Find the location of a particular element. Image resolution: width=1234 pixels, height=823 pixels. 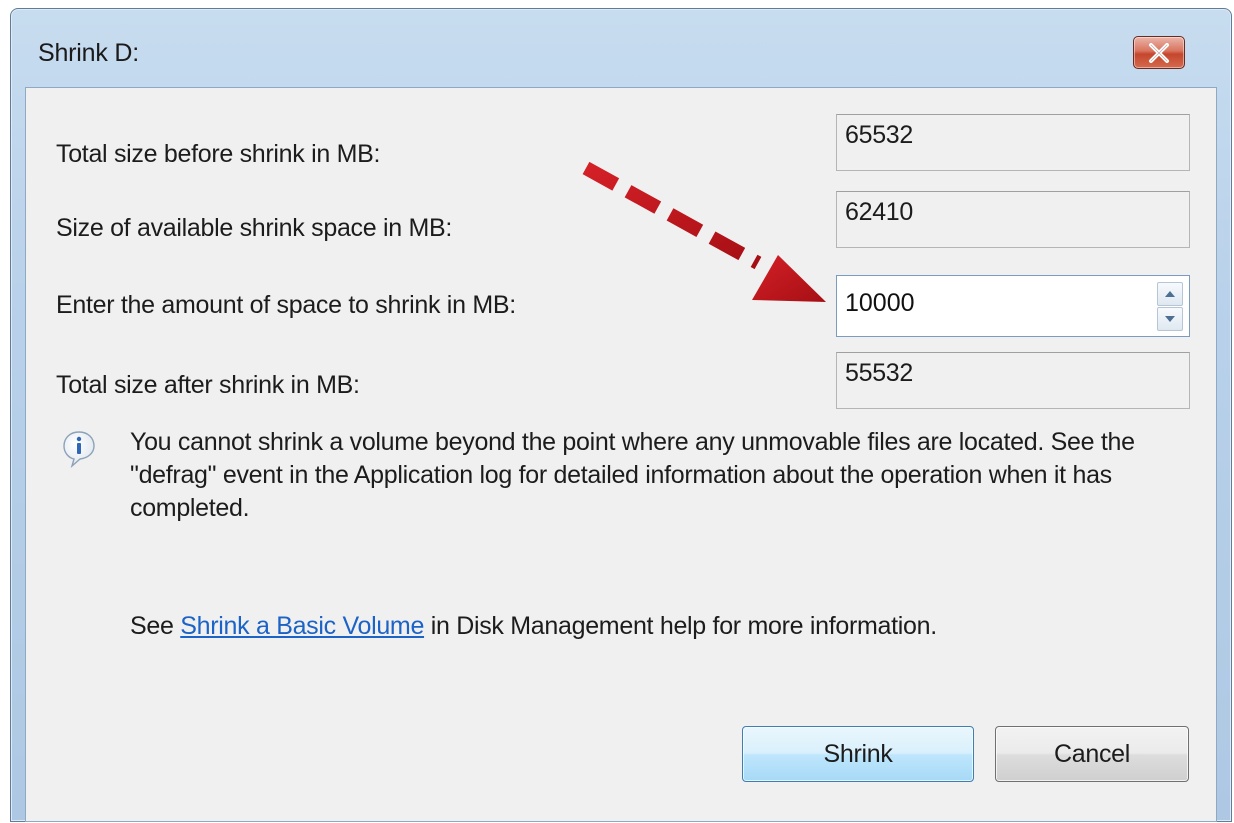

total-after-label: Total size after shrink in MB: is located at coordinates (208, 385).